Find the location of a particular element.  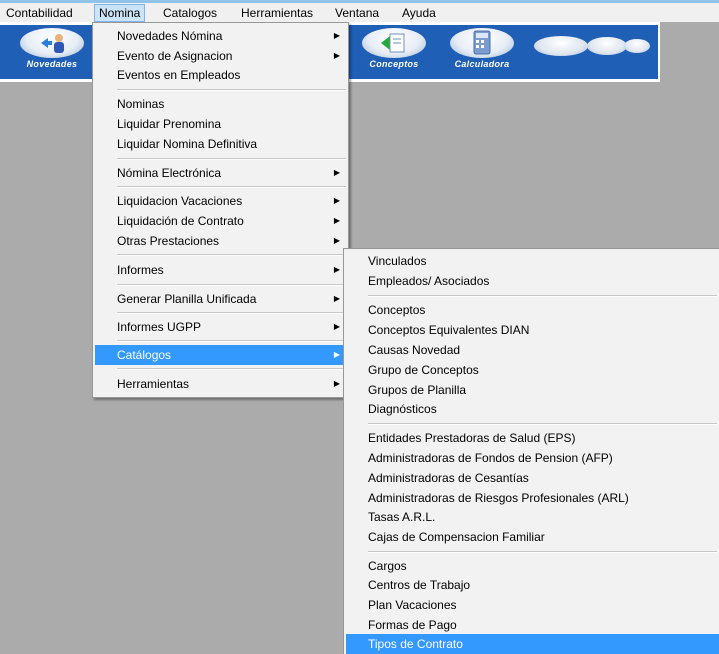

menu-item-liquidacion-contrato: Liquidación de Contrato ▶ is located at coordinates (220, 221).